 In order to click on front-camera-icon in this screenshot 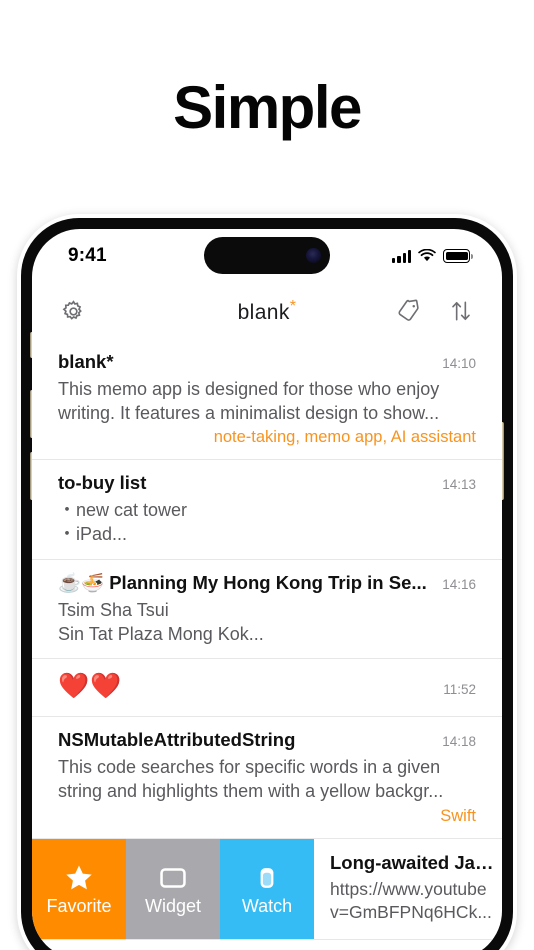, I will do `click(313, 255)`.